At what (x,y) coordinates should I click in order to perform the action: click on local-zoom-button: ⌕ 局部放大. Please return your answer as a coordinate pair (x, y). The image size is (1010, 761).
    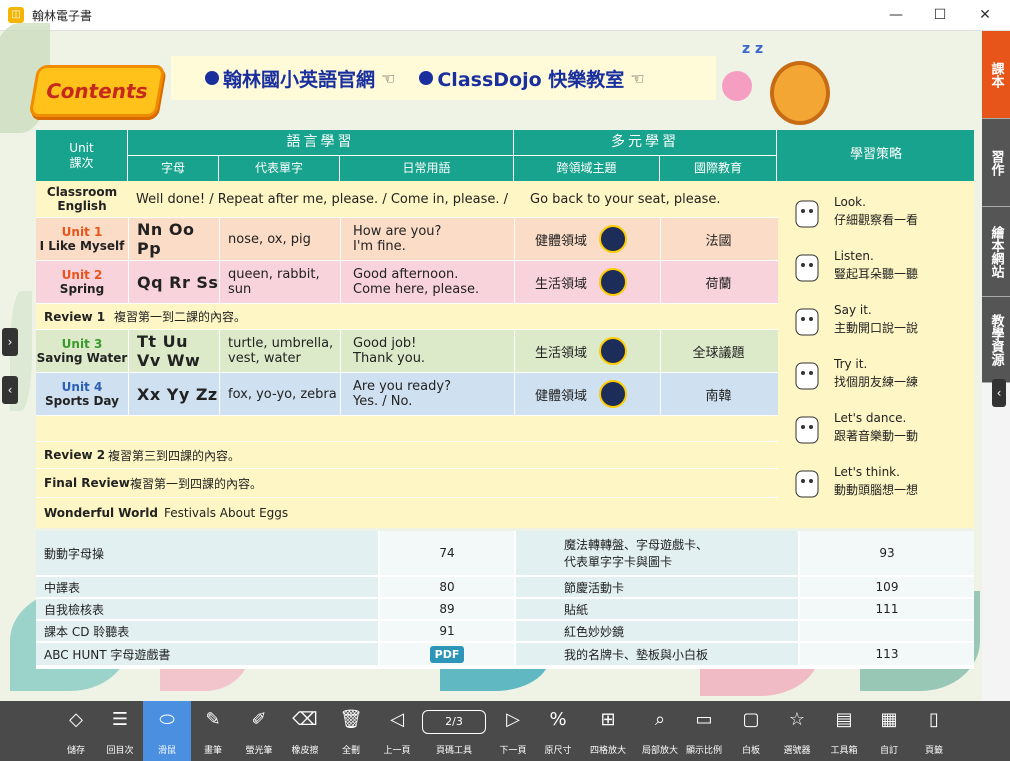
    Looking at the image, I should click on (660, 731).